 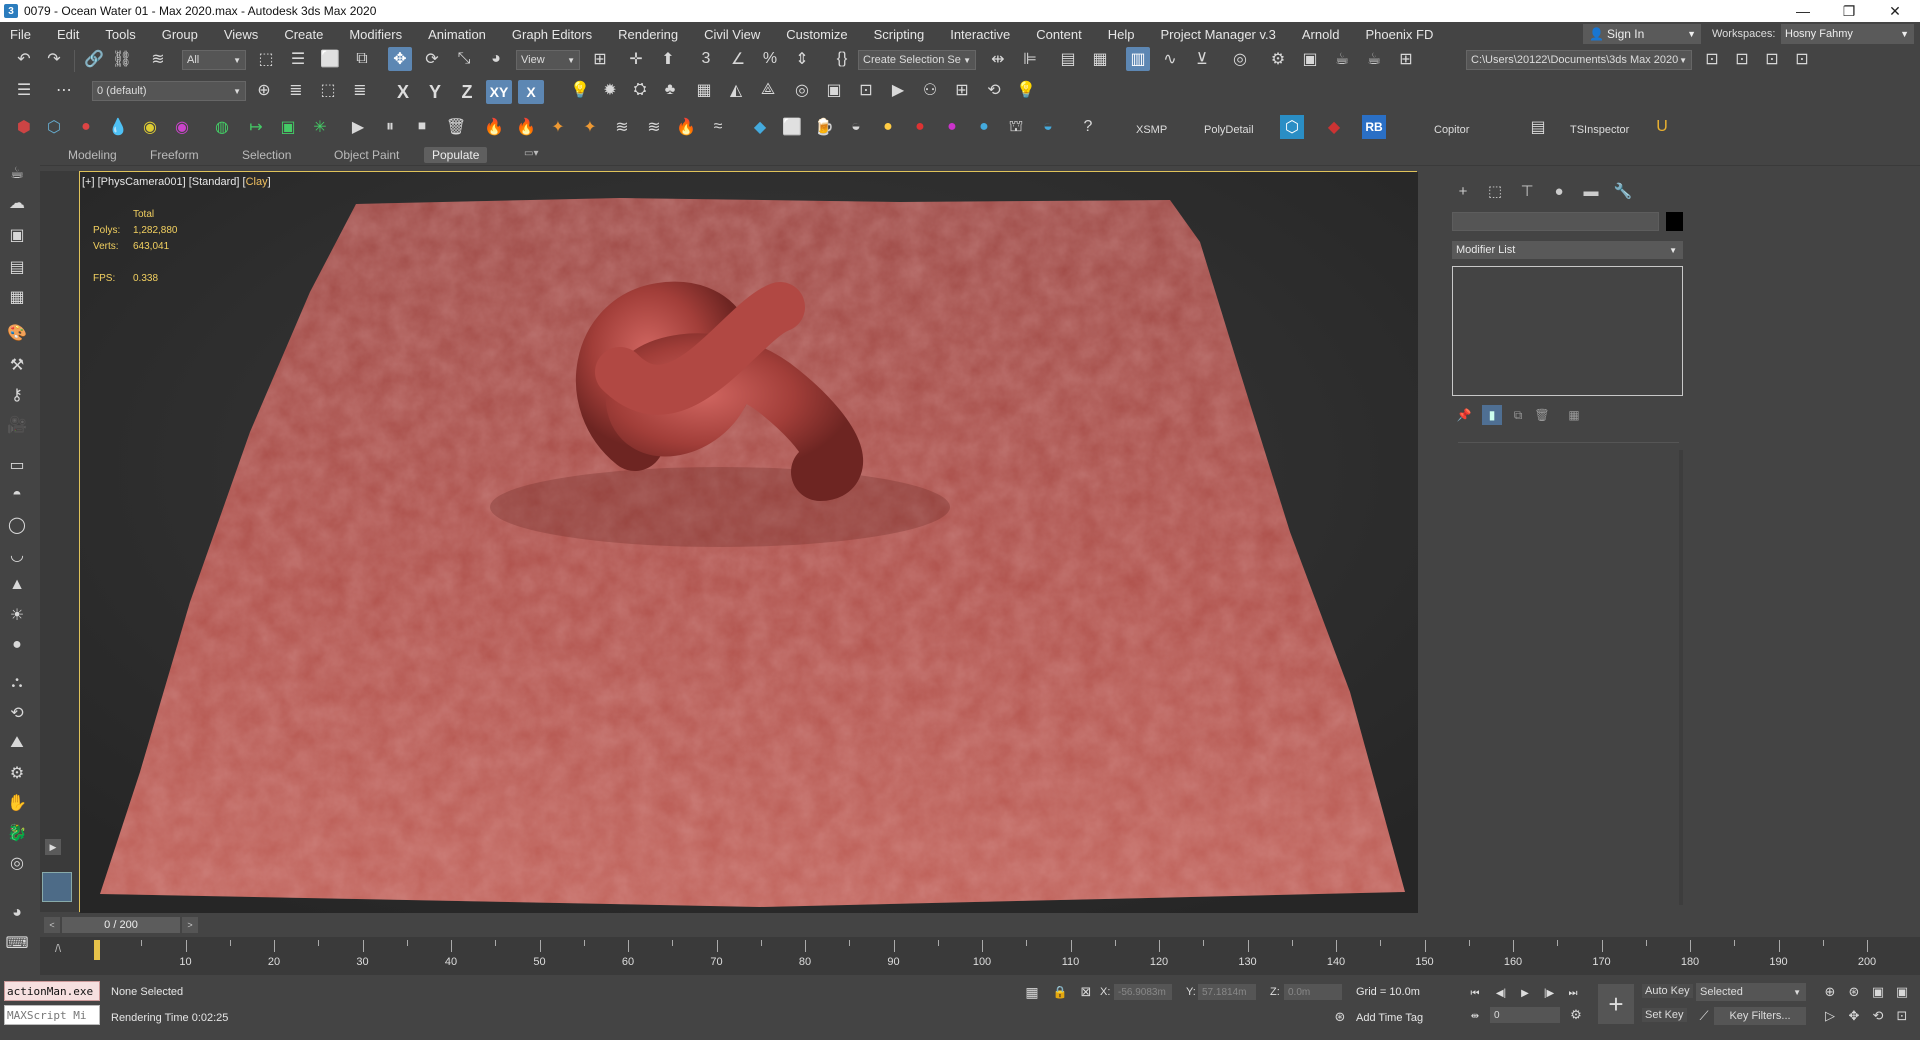 I want to click on edit-named-selection-icon: {}, so click(x=842, y=59).